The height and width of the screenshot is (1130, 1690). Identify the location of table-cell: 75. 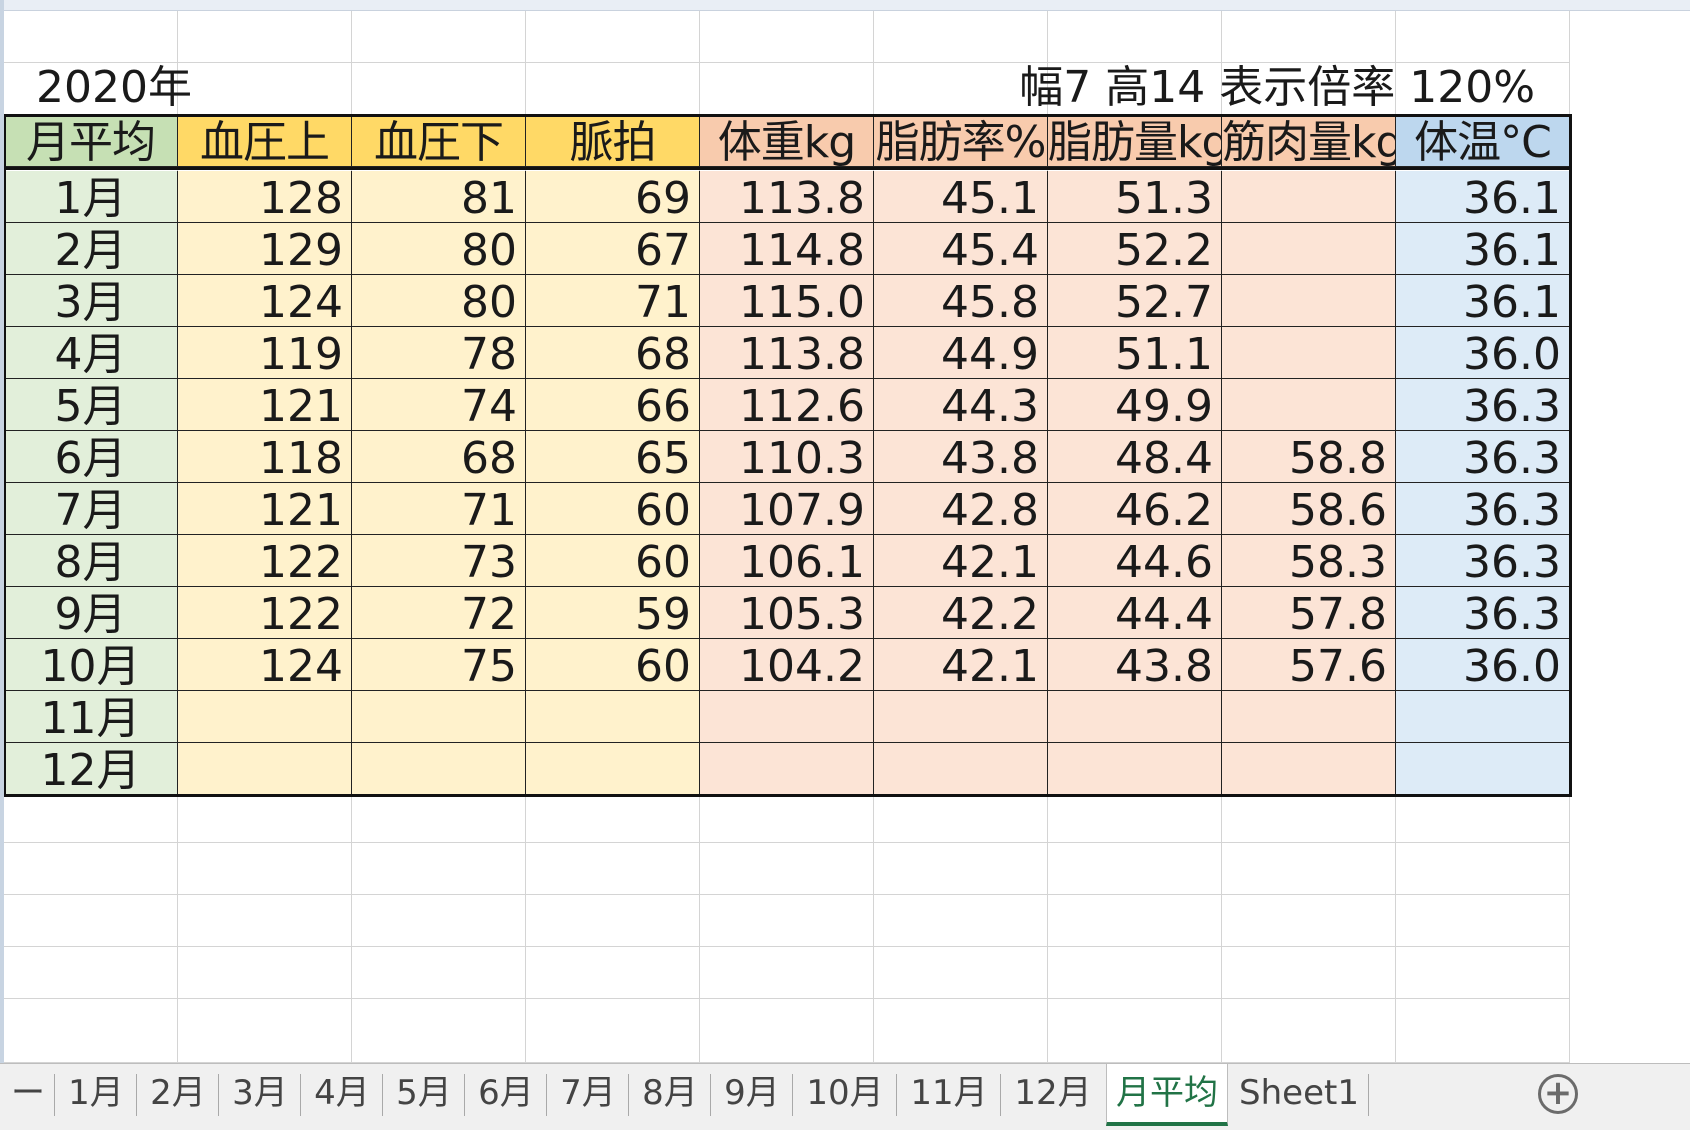
(439, 665).